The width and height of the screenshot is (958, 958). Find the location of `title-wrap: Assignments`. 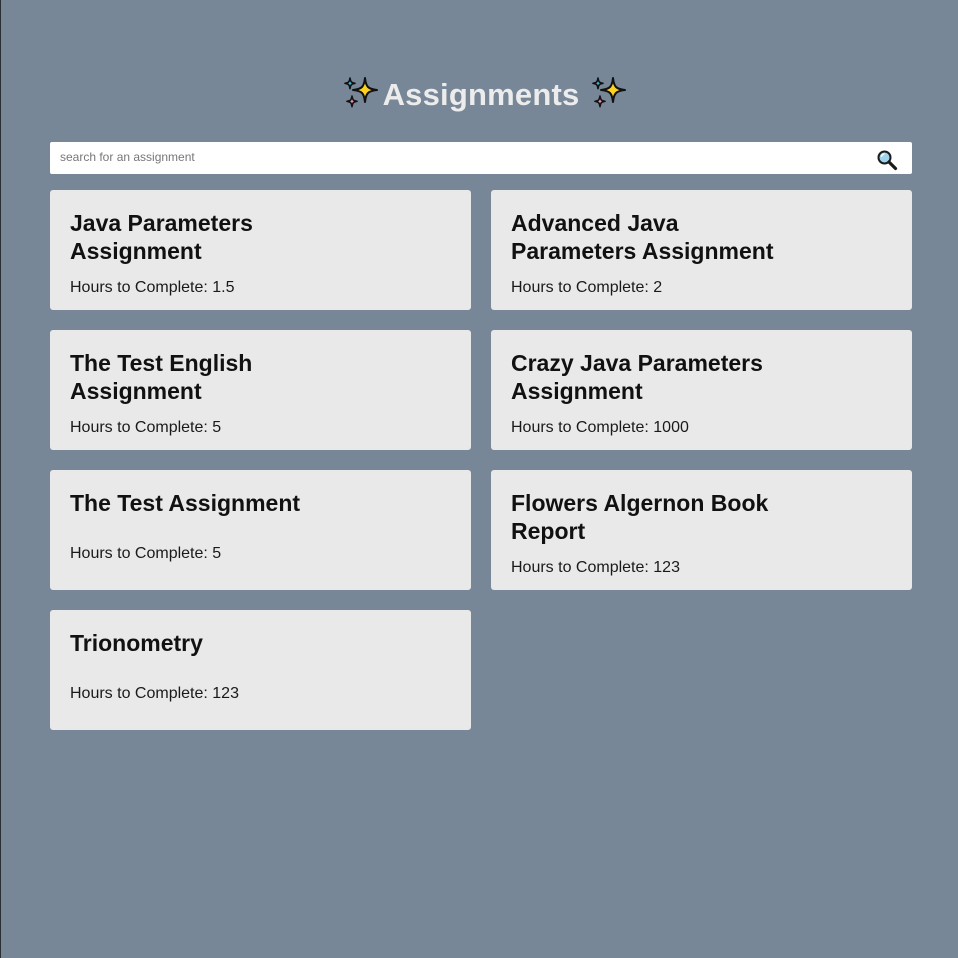

title-wrap: Assignments is located at coordinates (484, 94).